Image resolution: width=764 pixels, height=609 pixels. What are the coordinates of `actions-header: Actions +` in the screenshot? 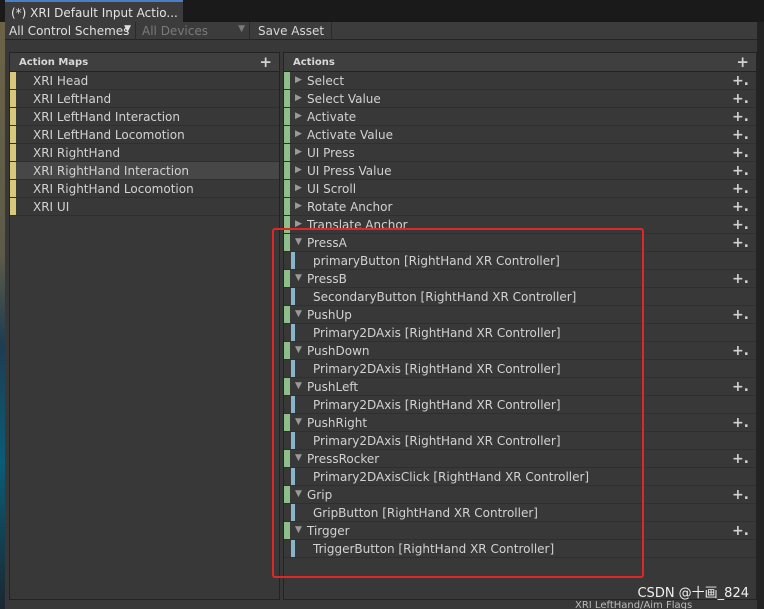 It's located at (520, 62).